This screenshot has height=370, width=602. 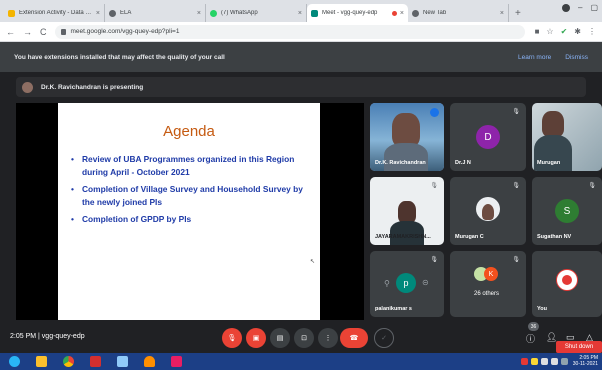 What do you see at coordinates (592, 31) in the screenshot?
I see `menu-dots-icon: ⋮` at bounding box center [592, 31].